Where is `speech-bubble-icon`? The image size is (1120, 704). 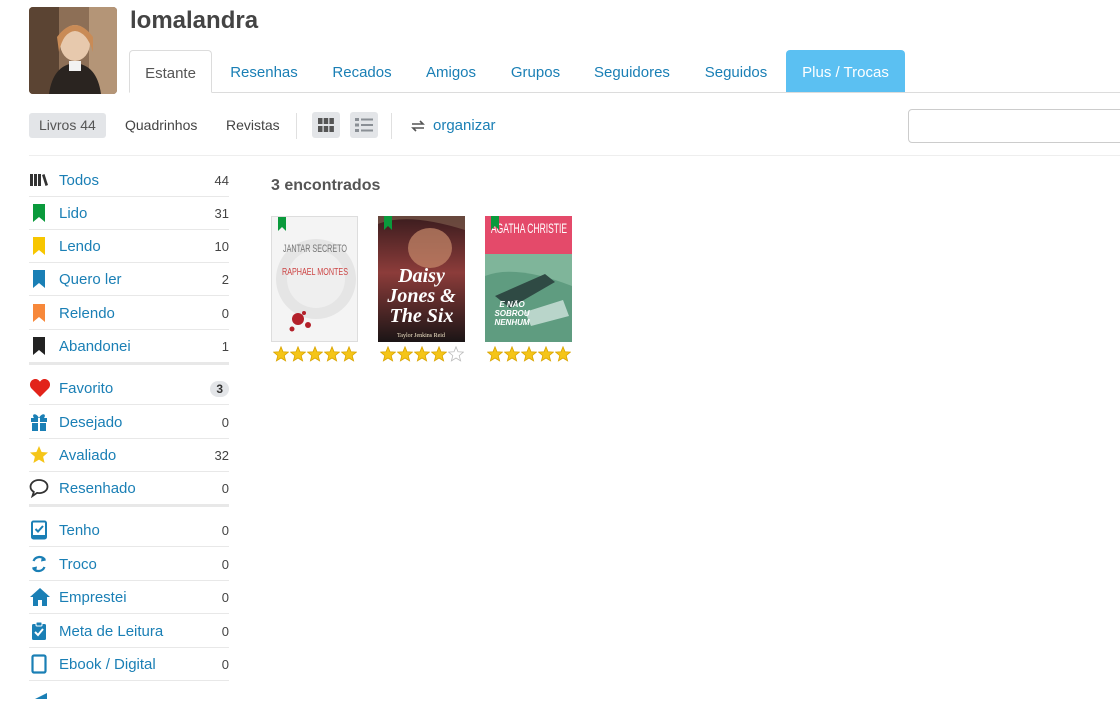 speech-bubble-icon is located at coordinates (42, 488).